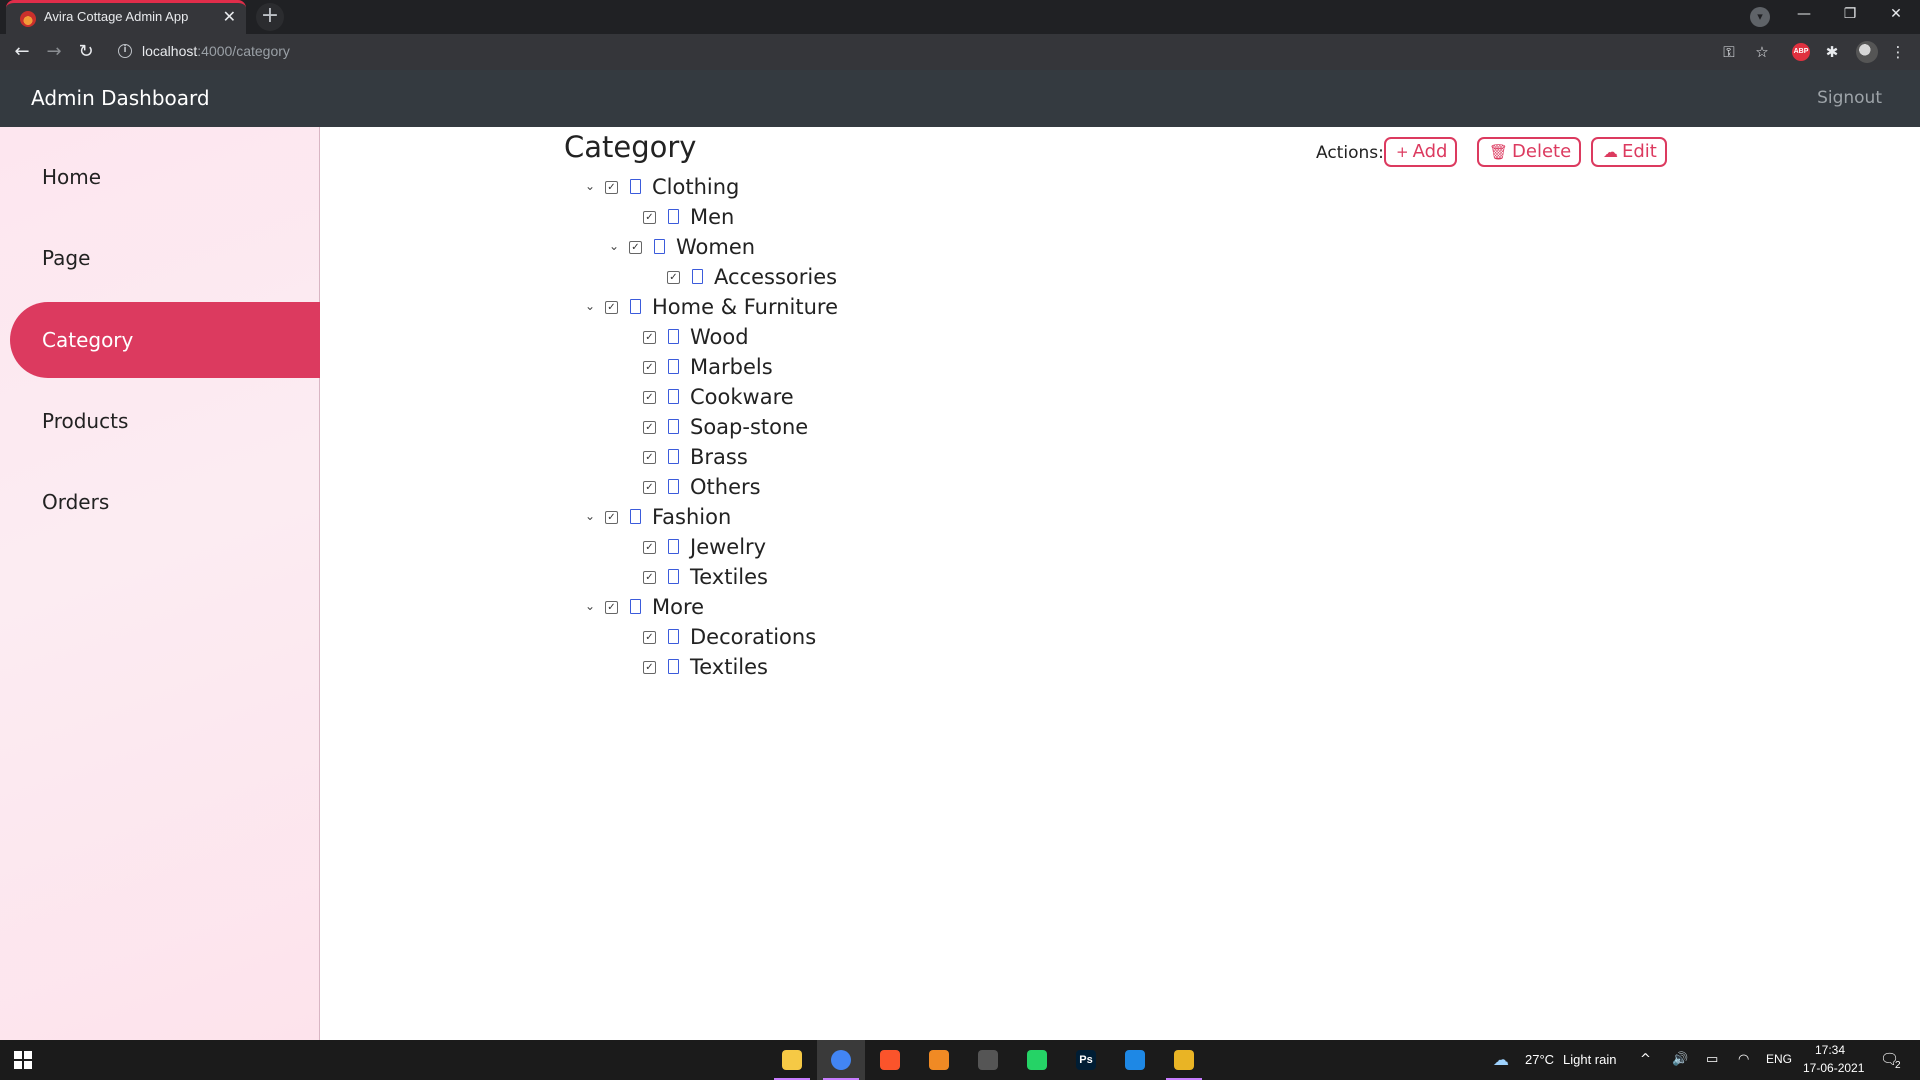 The width and height of the screenshot is (1920, 1080). I want to click on extensions-icon: ✱, so click(1832, 52).